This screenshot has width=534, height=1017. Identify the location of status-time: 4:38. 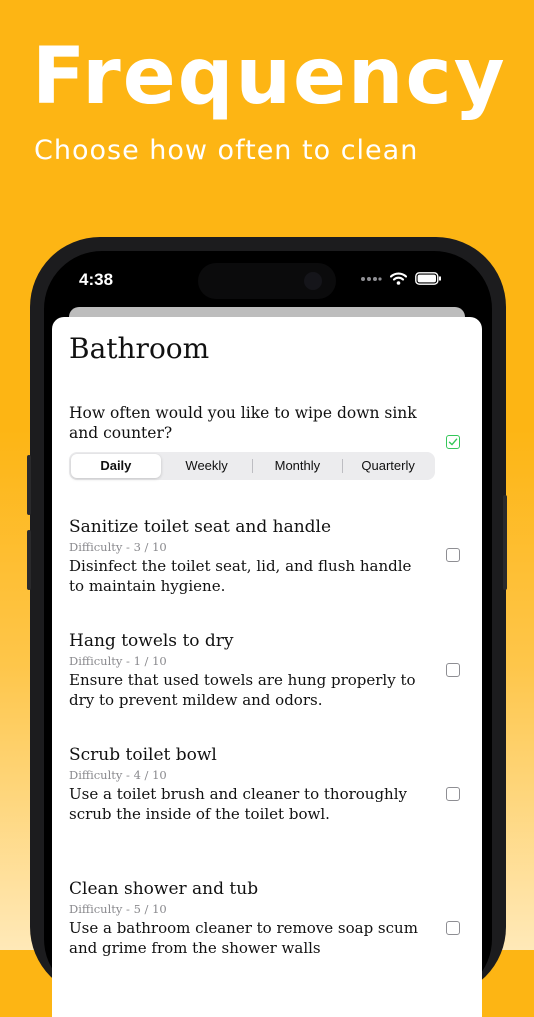
(96, 279).